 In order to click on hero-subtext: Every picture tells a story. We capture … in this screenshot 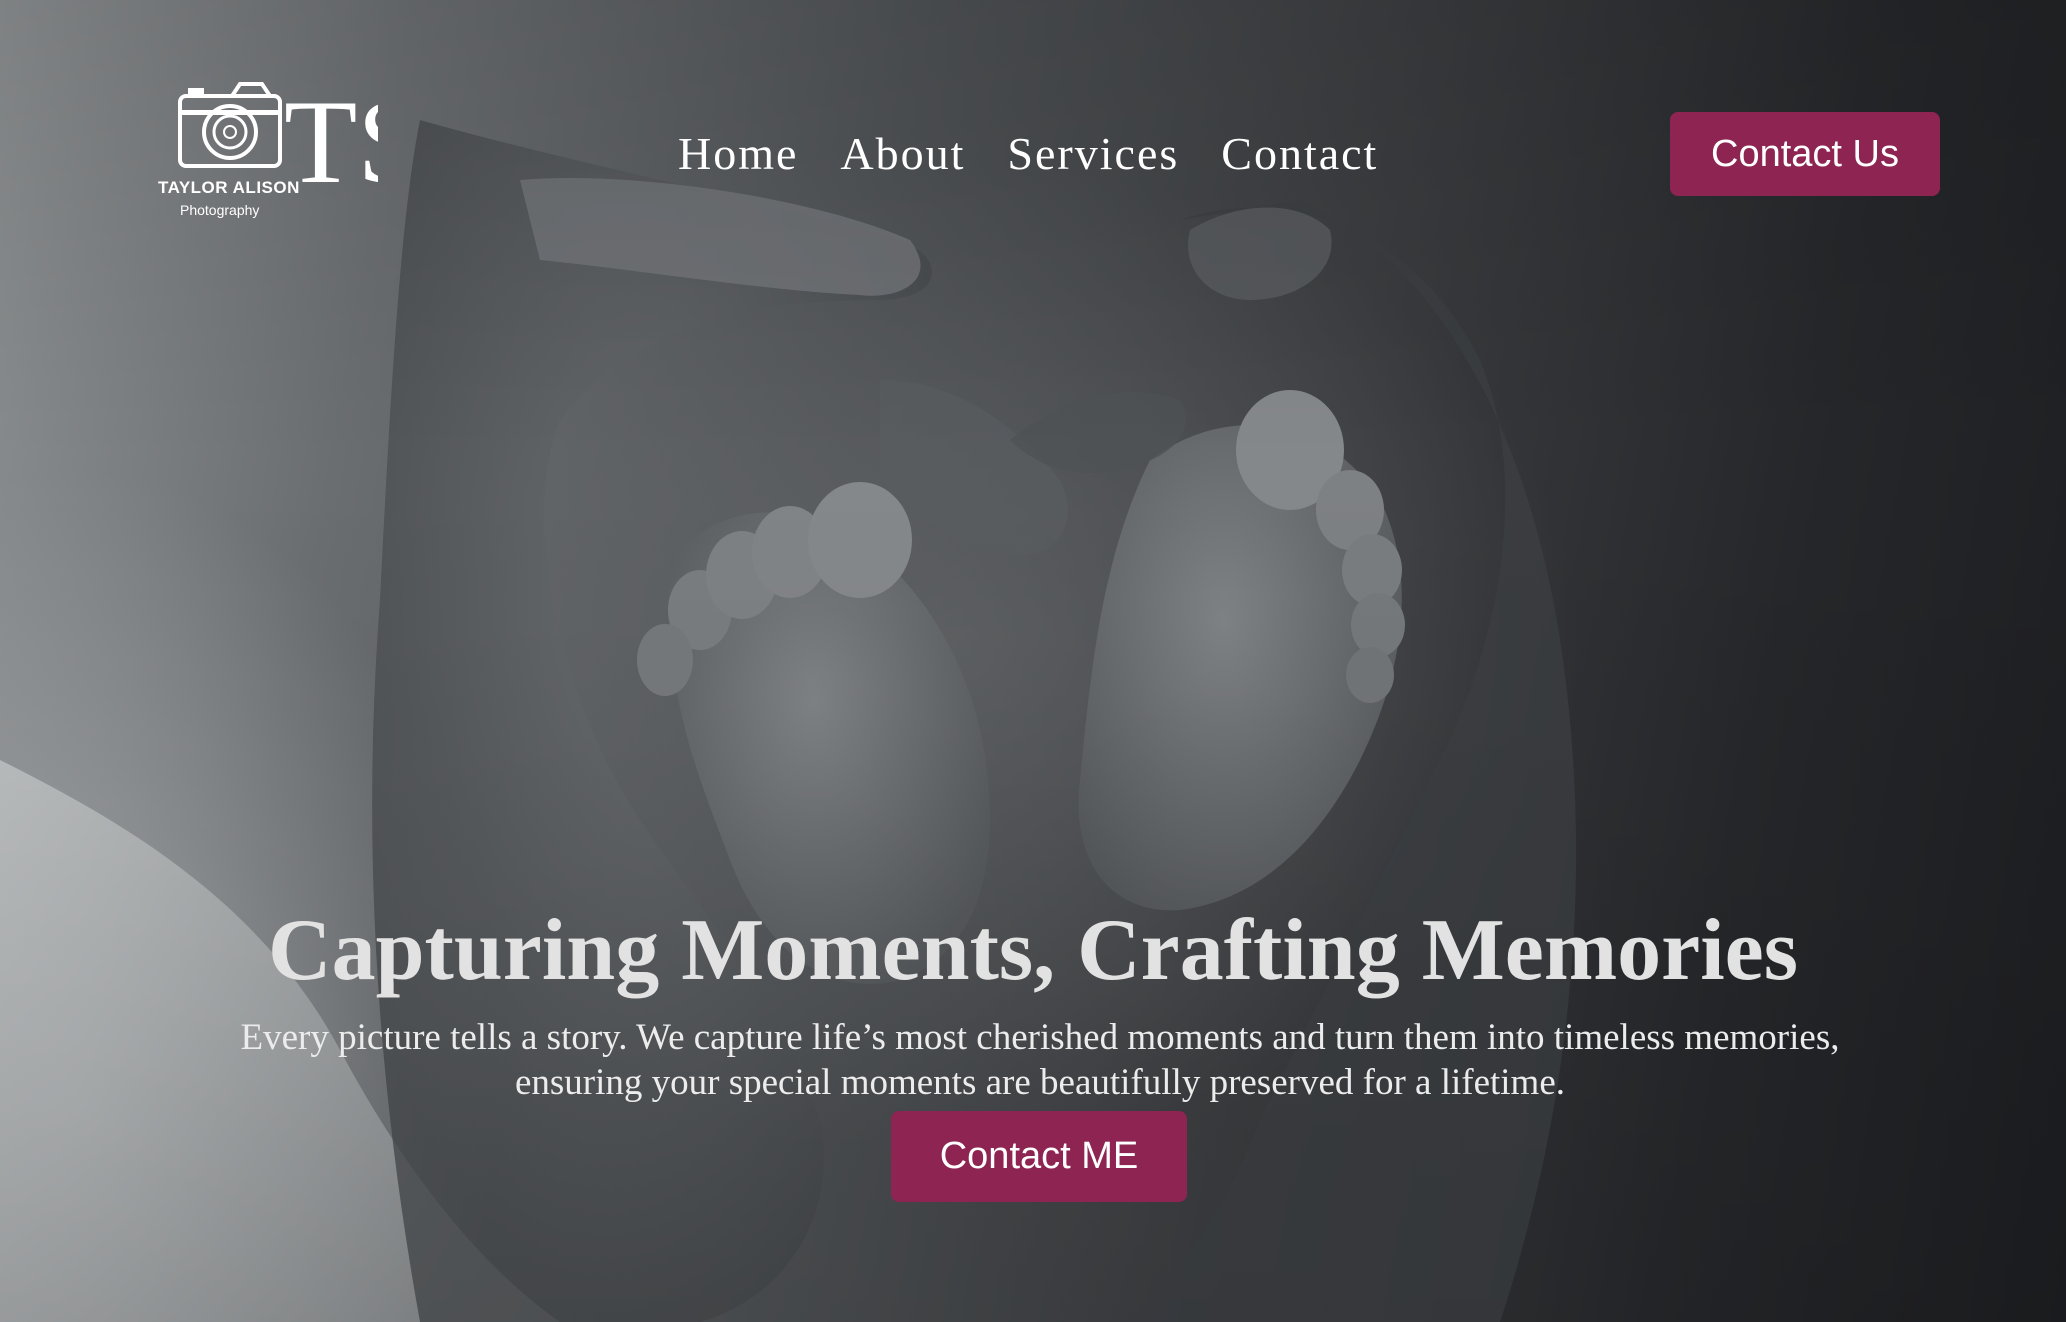, I will do `click(1040, 1060)`.